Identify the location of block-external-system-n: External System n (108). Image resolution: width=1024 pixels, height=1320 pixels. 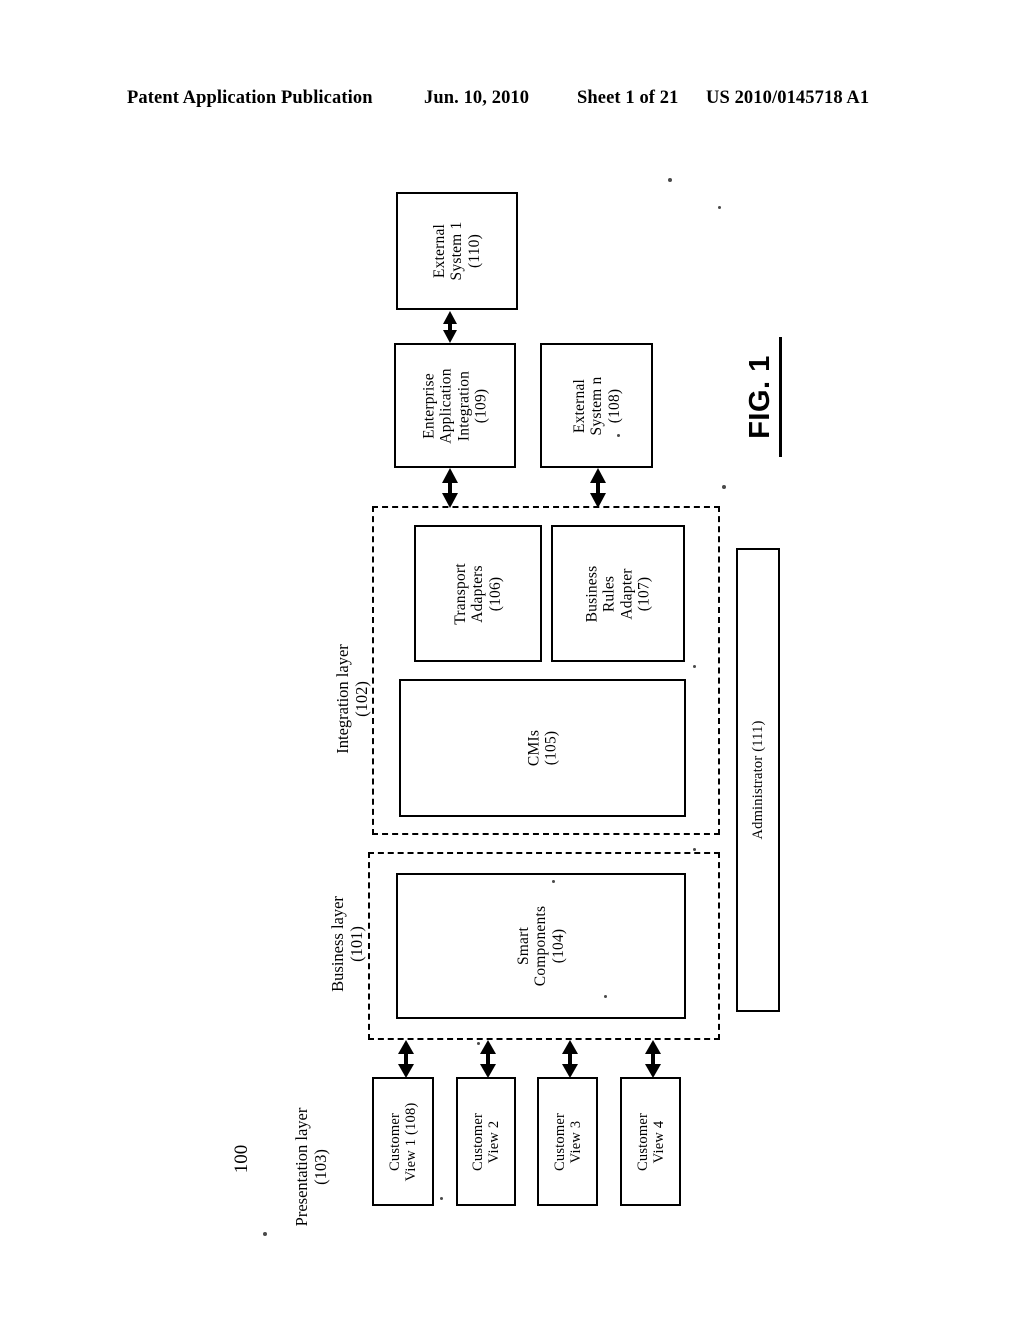
(596, 405).